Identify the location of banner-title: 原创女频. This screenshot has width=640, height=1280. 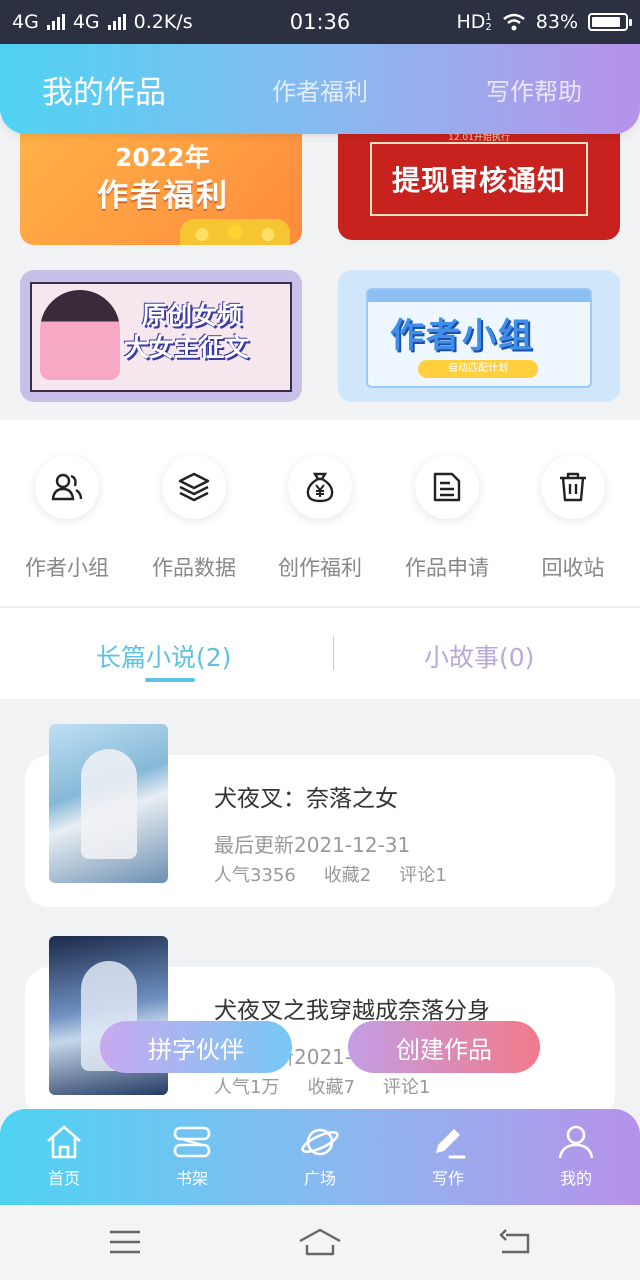
(192, 315).